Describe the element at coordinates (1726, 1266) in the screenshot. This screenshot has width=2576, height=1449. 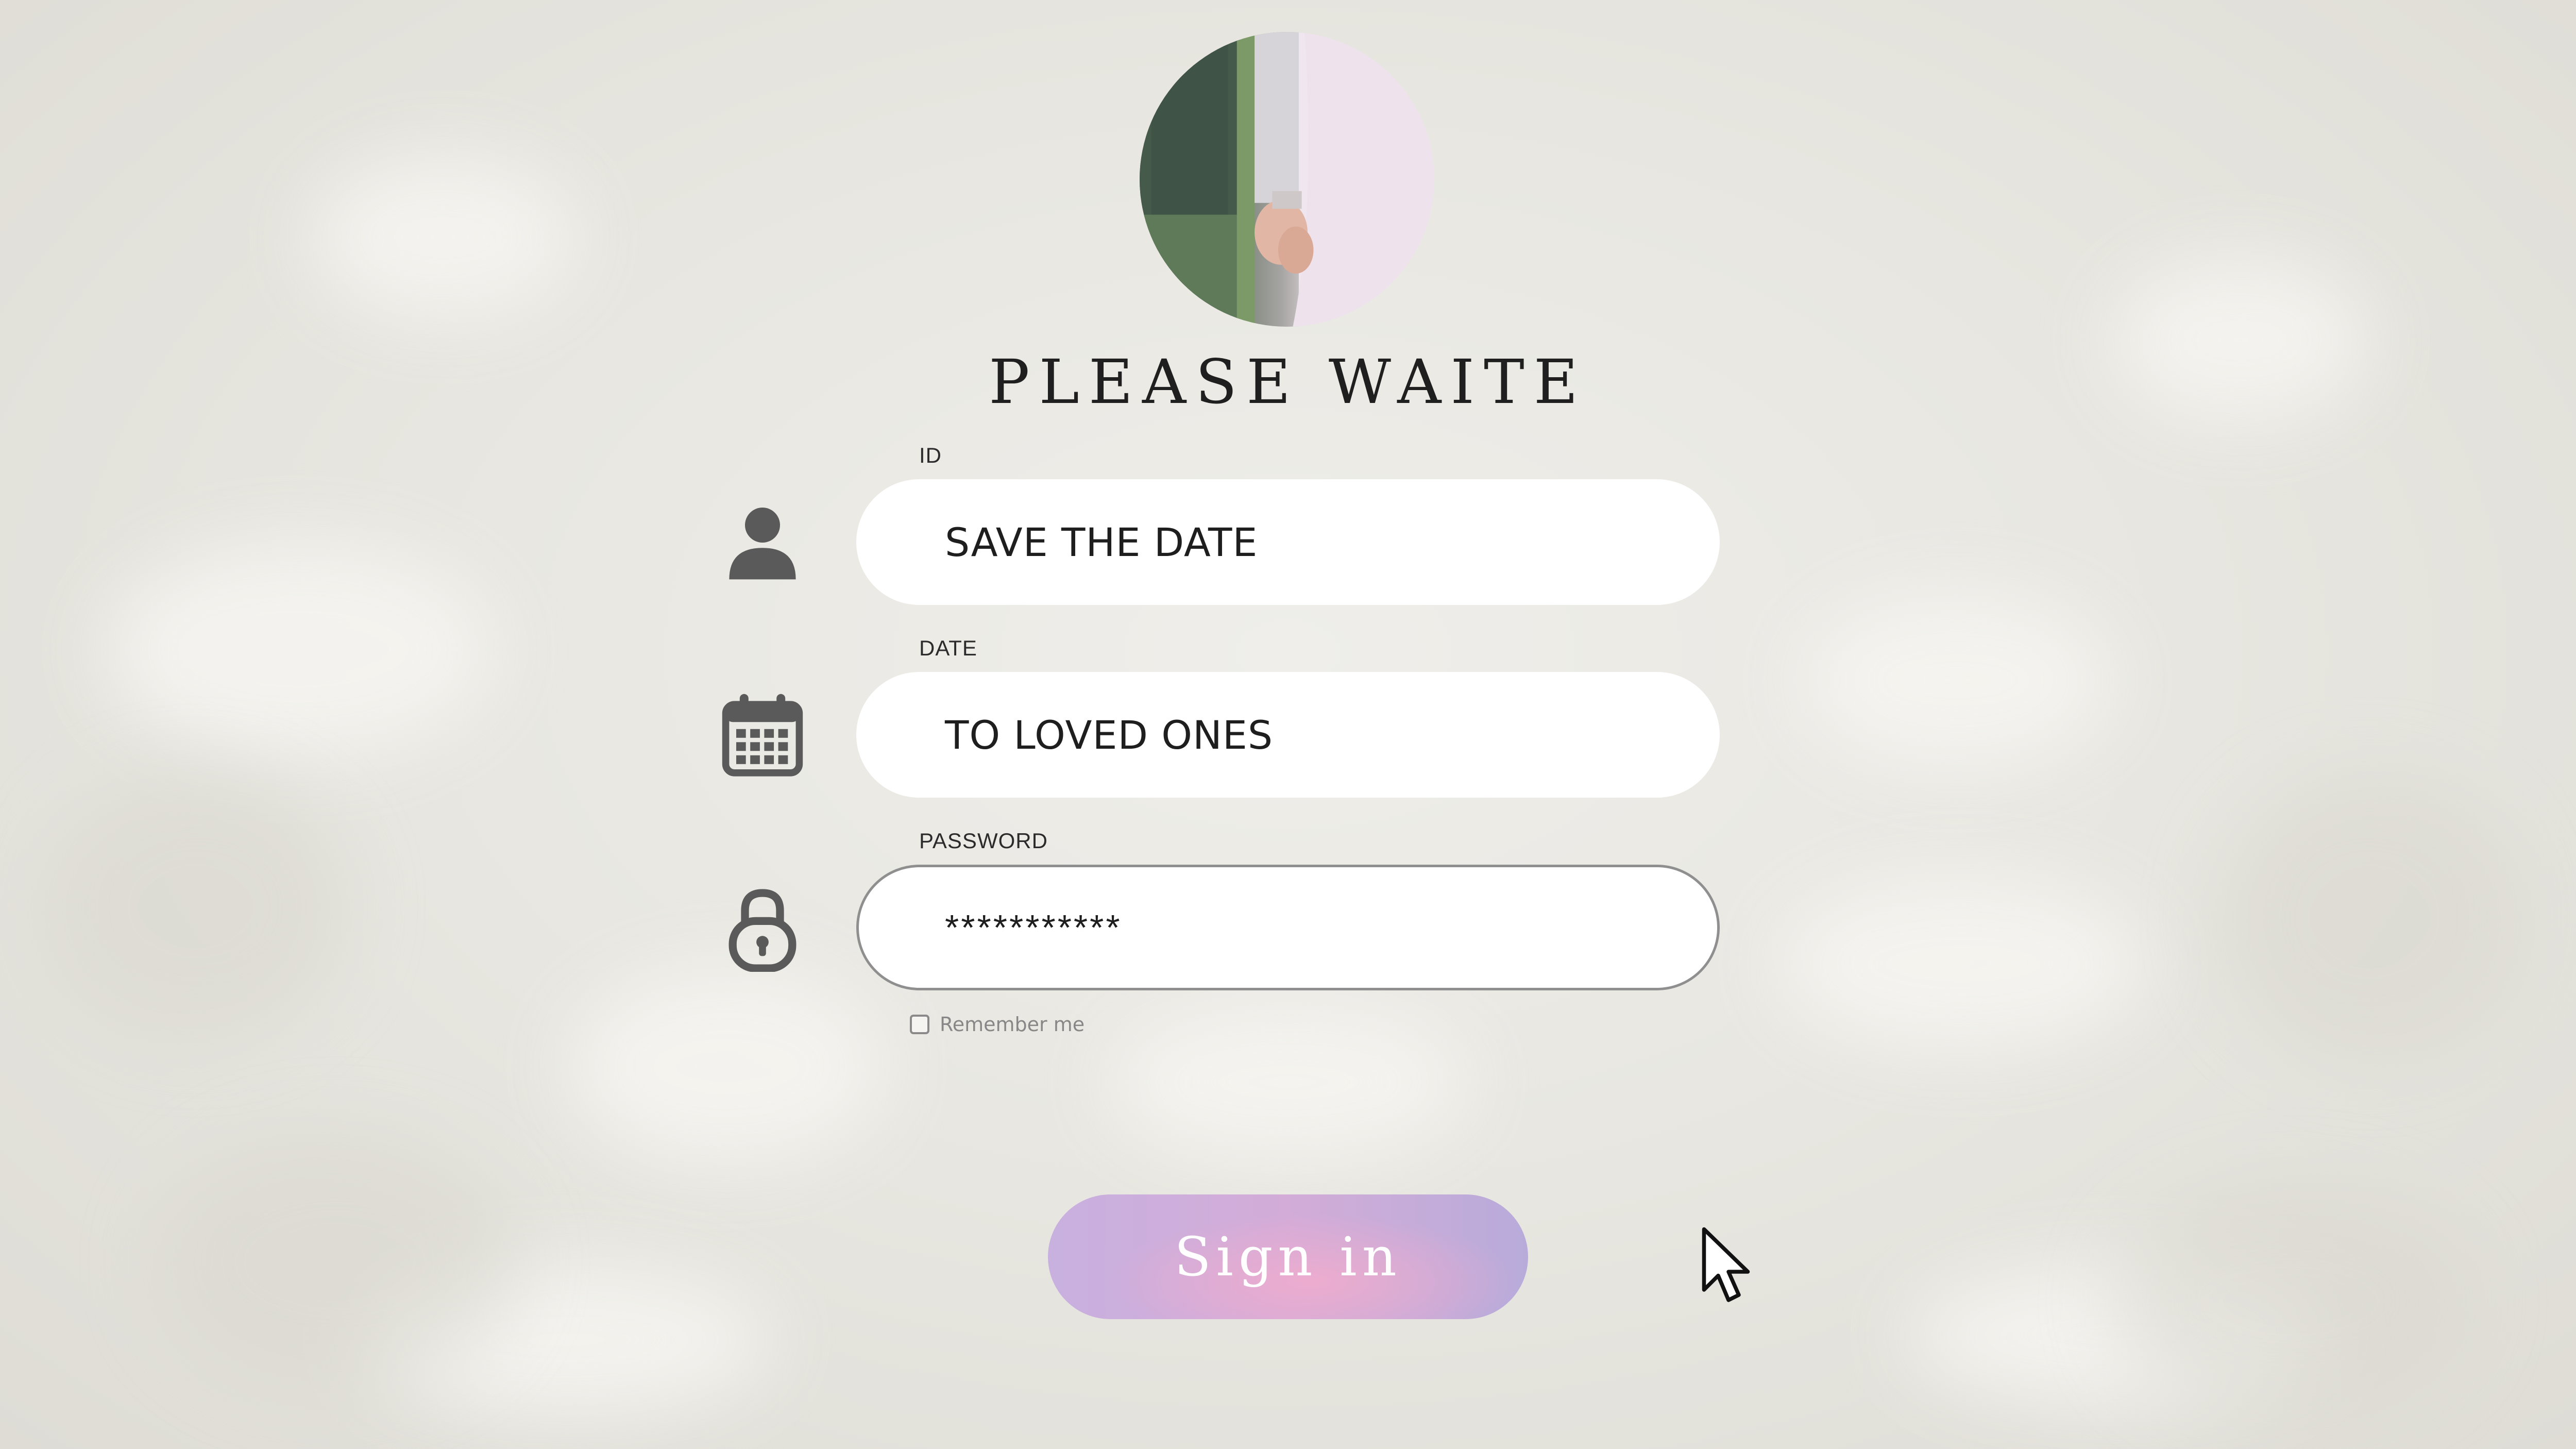
I see `mouse-cursor-icon` at that location.